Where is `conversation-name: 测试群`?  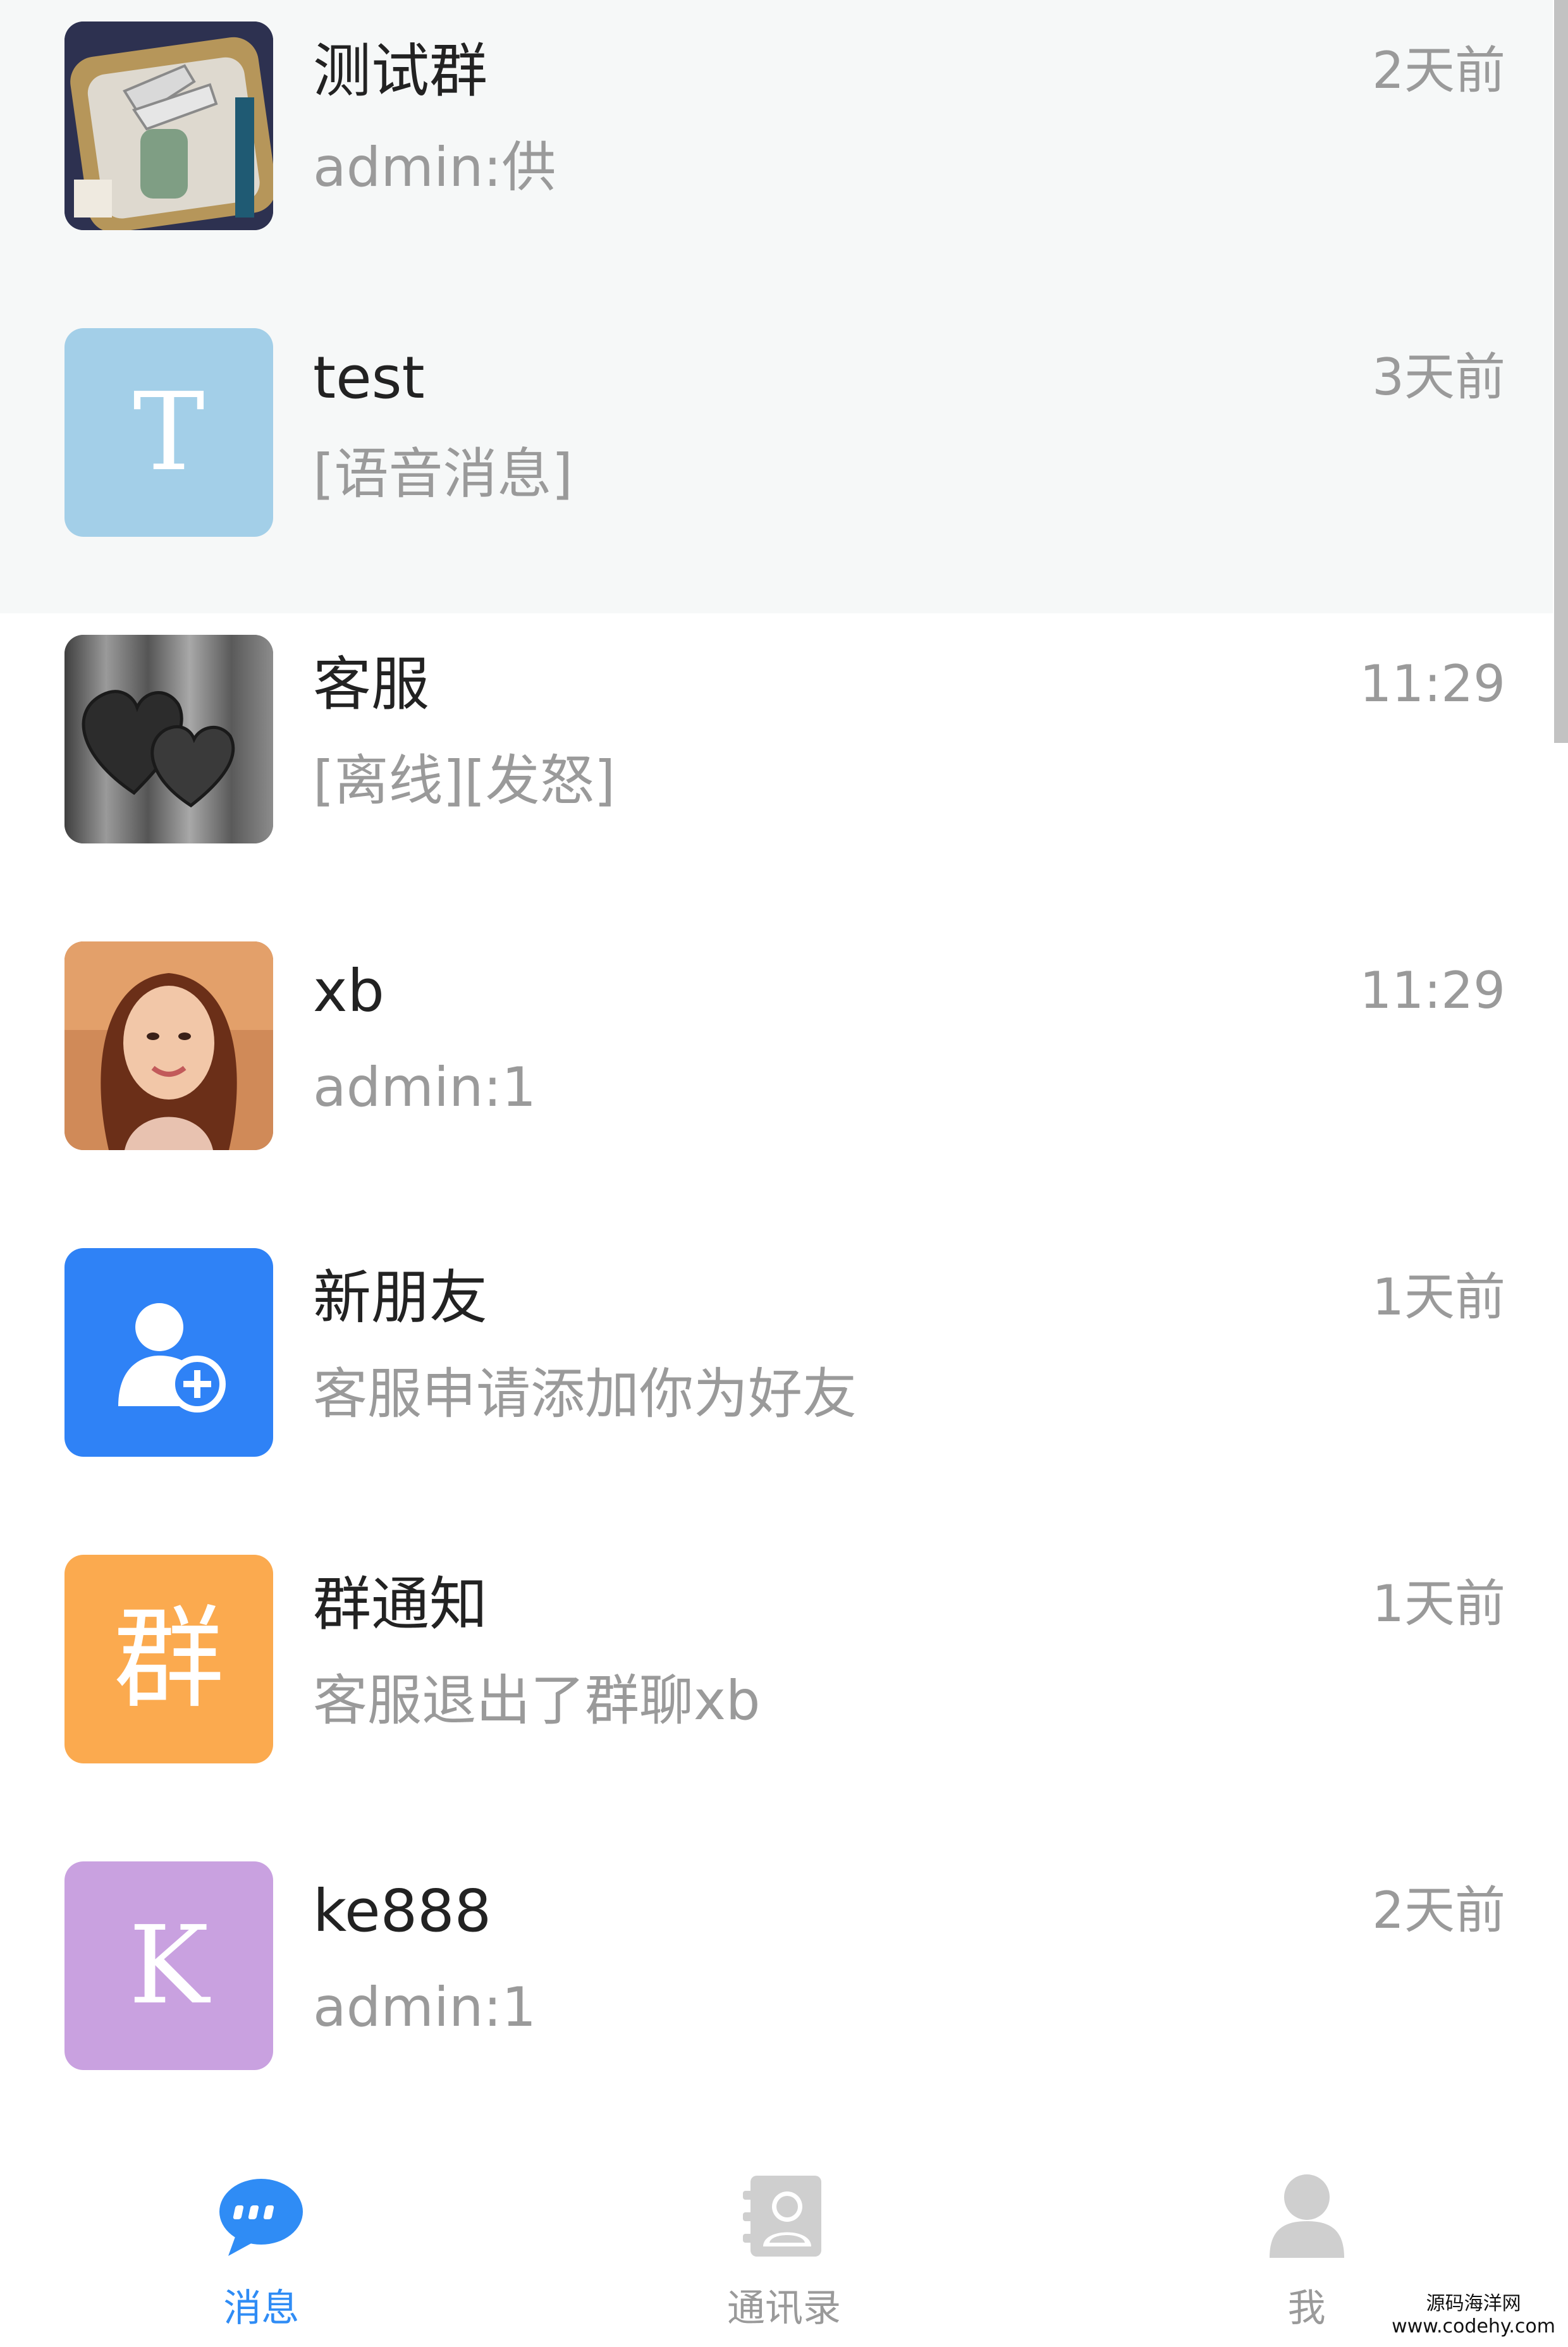
conversation-name: 测试群 is located at coordinates (400, 71).